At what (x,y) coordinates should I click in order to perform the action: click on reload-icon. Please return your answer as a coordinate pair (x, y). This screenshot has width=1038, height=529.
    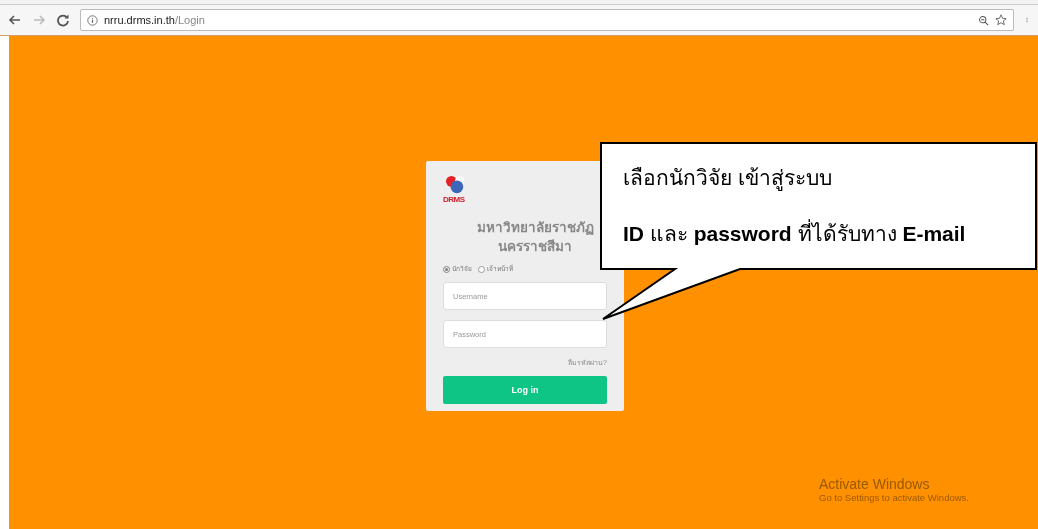
    Looking at the image, I should click on (63, 20).